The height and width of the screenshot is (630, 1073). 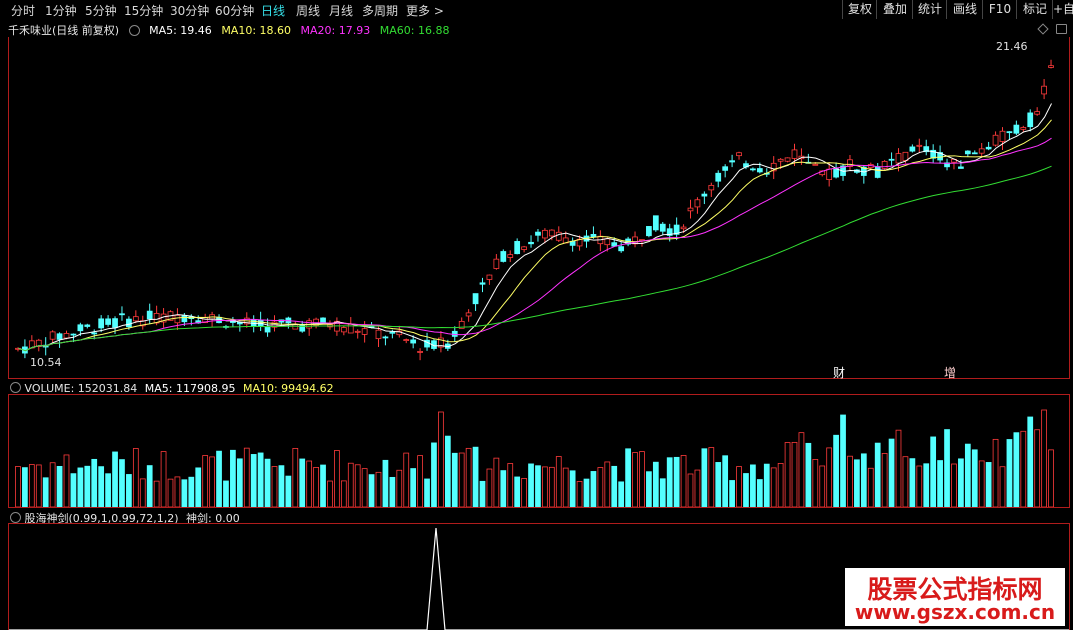 I want to click on tab-1min: 1分钟, so click(x=61, y=10).